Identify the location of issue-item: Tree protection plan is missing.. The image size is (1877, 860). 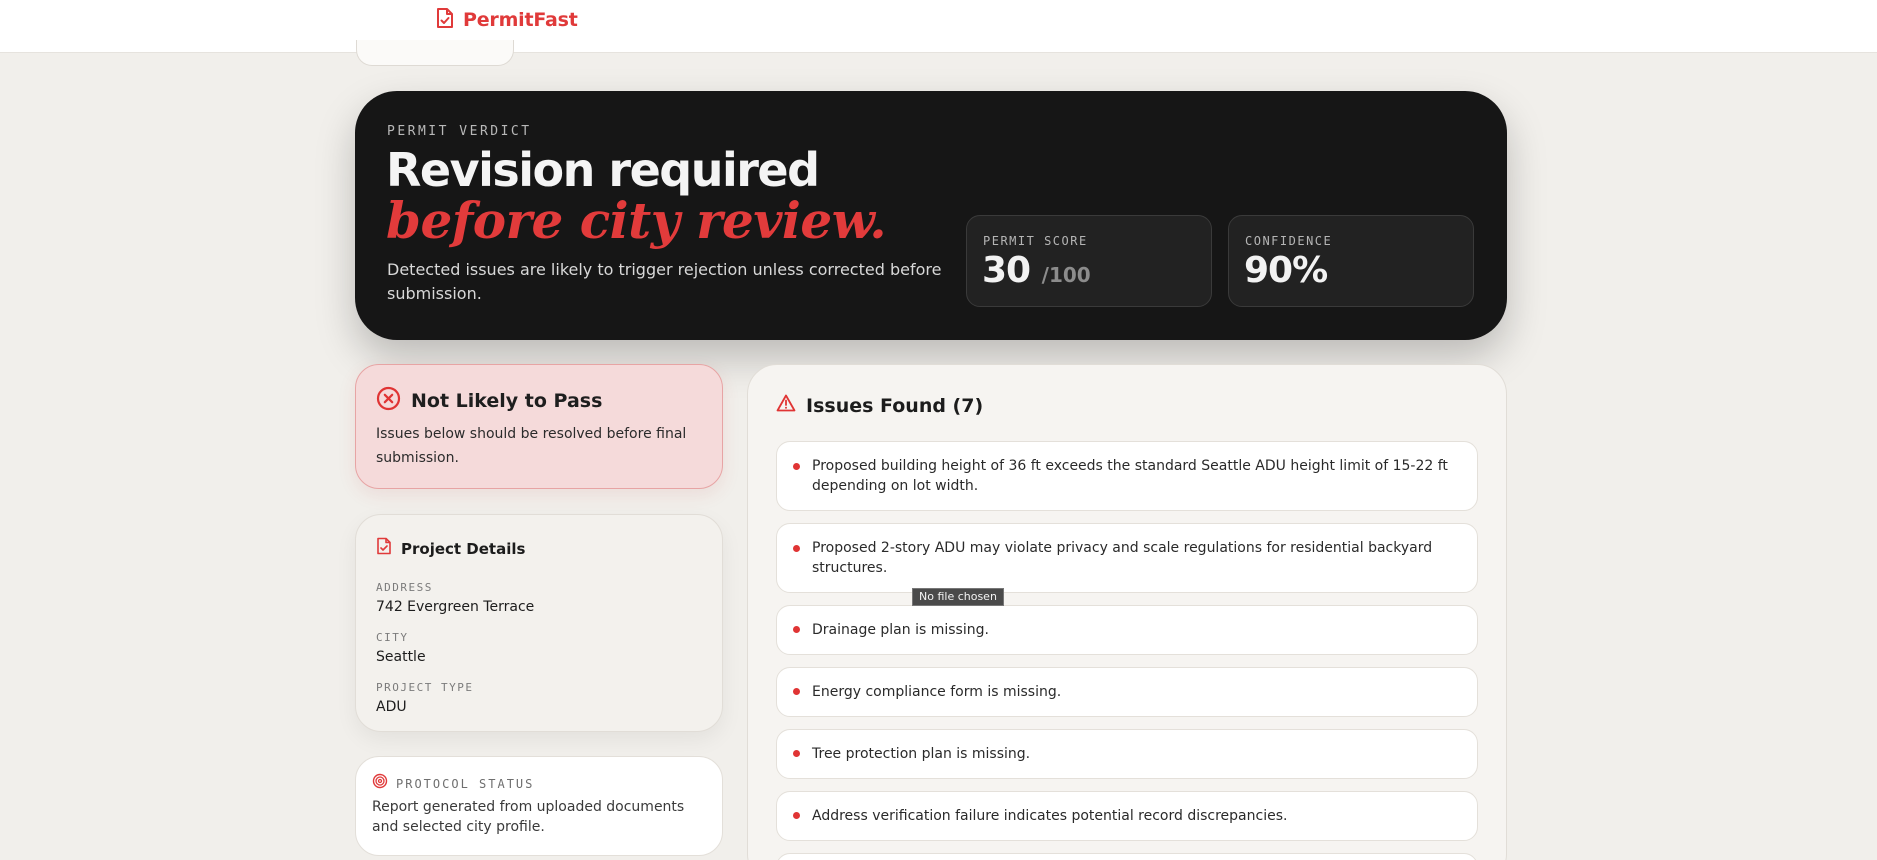
(1127, 754).